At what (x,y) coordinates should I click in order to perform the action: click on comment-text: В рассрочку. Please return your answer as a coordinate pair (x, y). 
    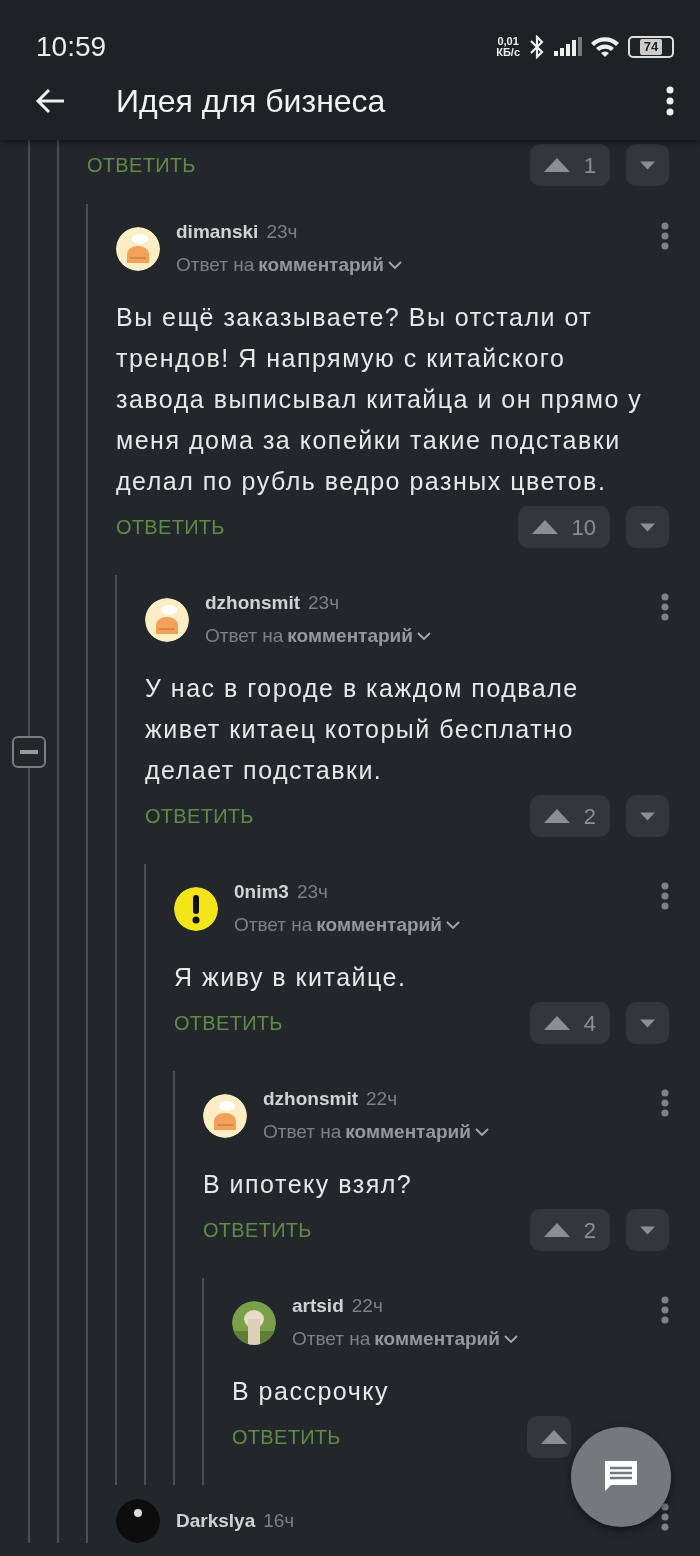
    Looking at the image, I should click on (311, 1391).